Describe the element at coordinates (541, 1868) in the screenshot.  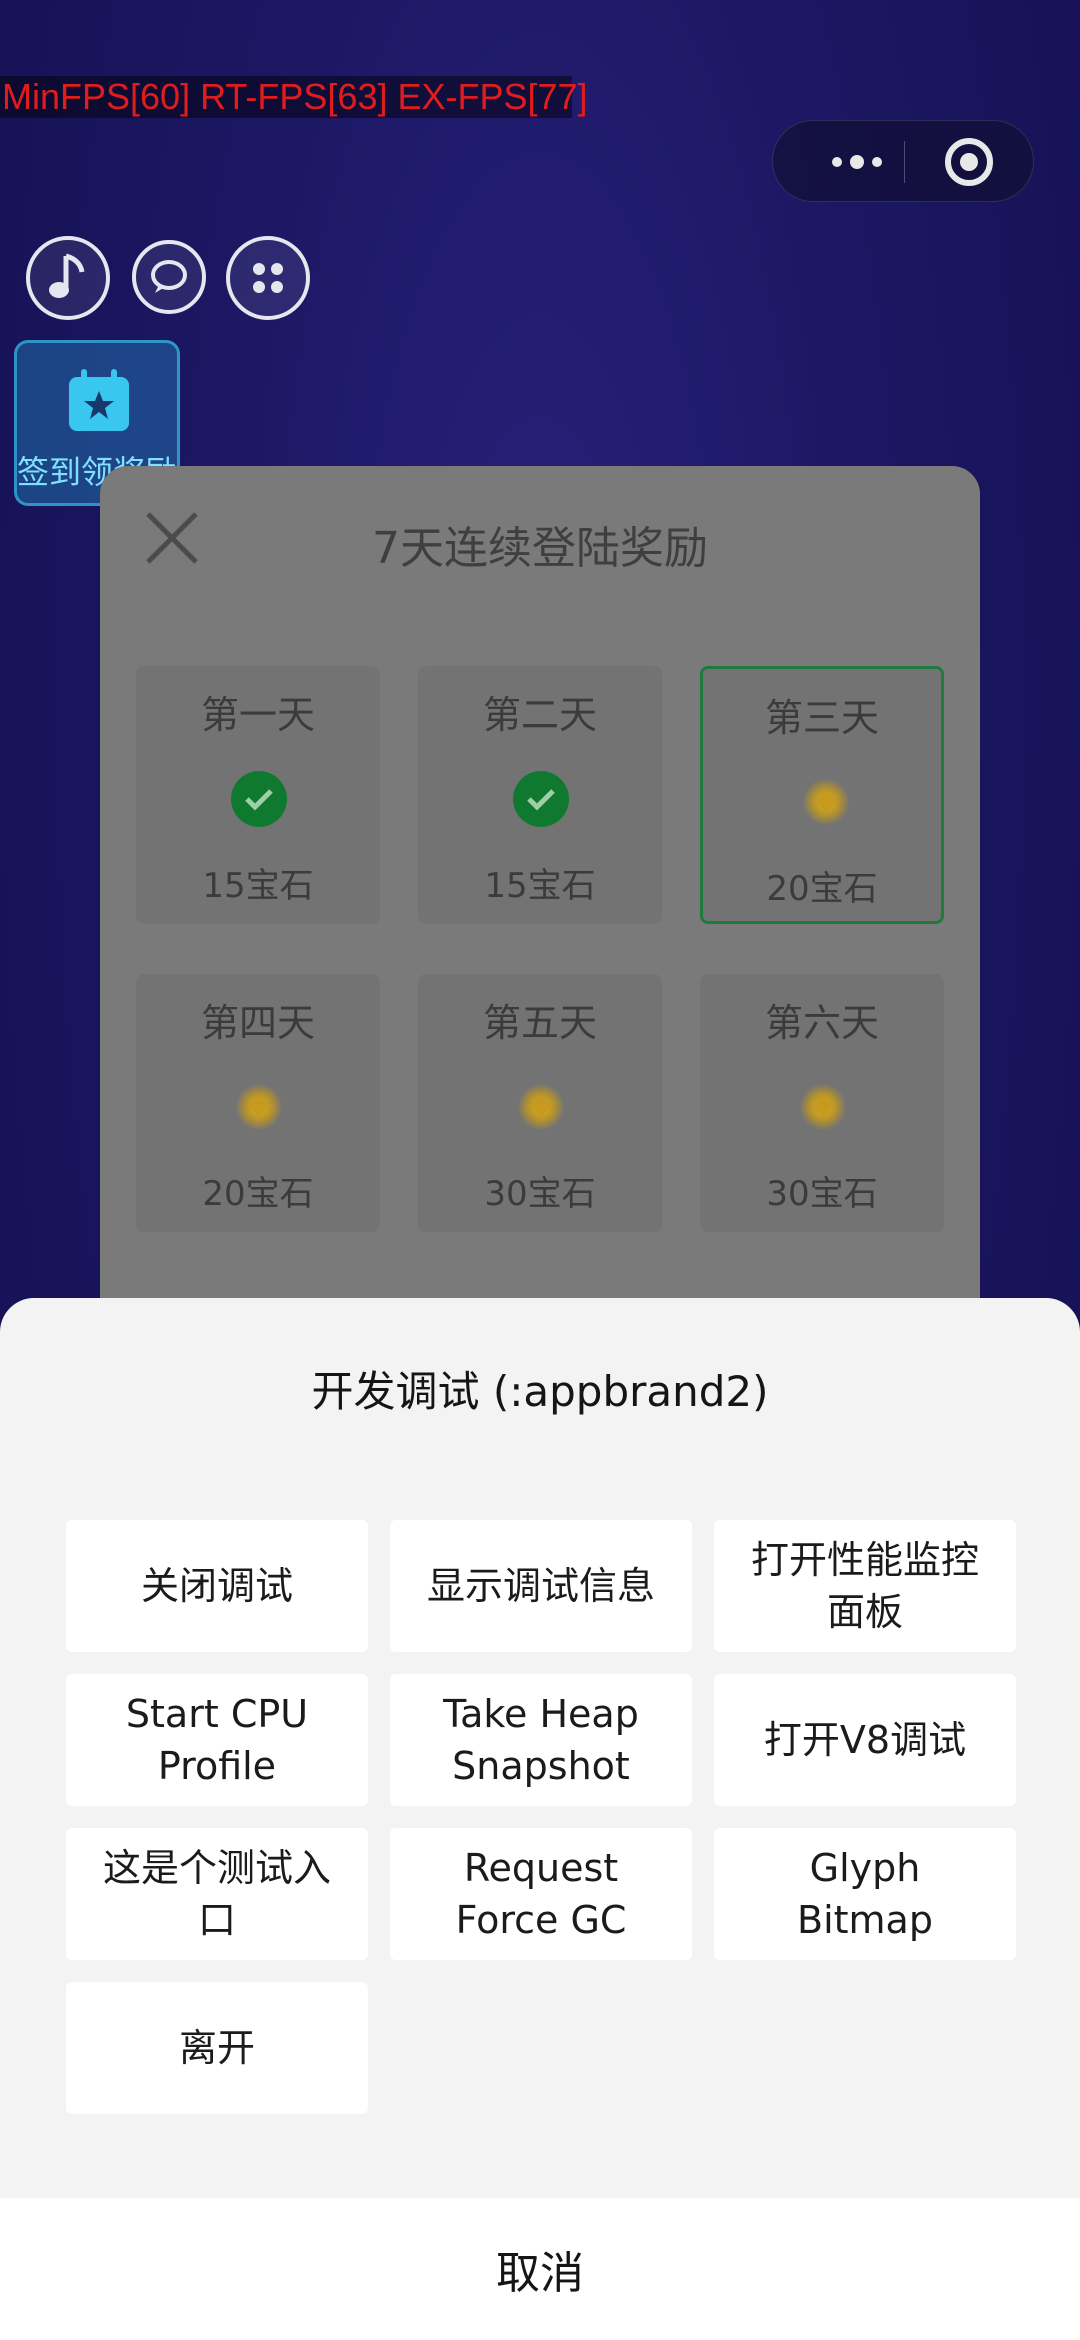
I see `option-line: Request` at that location.